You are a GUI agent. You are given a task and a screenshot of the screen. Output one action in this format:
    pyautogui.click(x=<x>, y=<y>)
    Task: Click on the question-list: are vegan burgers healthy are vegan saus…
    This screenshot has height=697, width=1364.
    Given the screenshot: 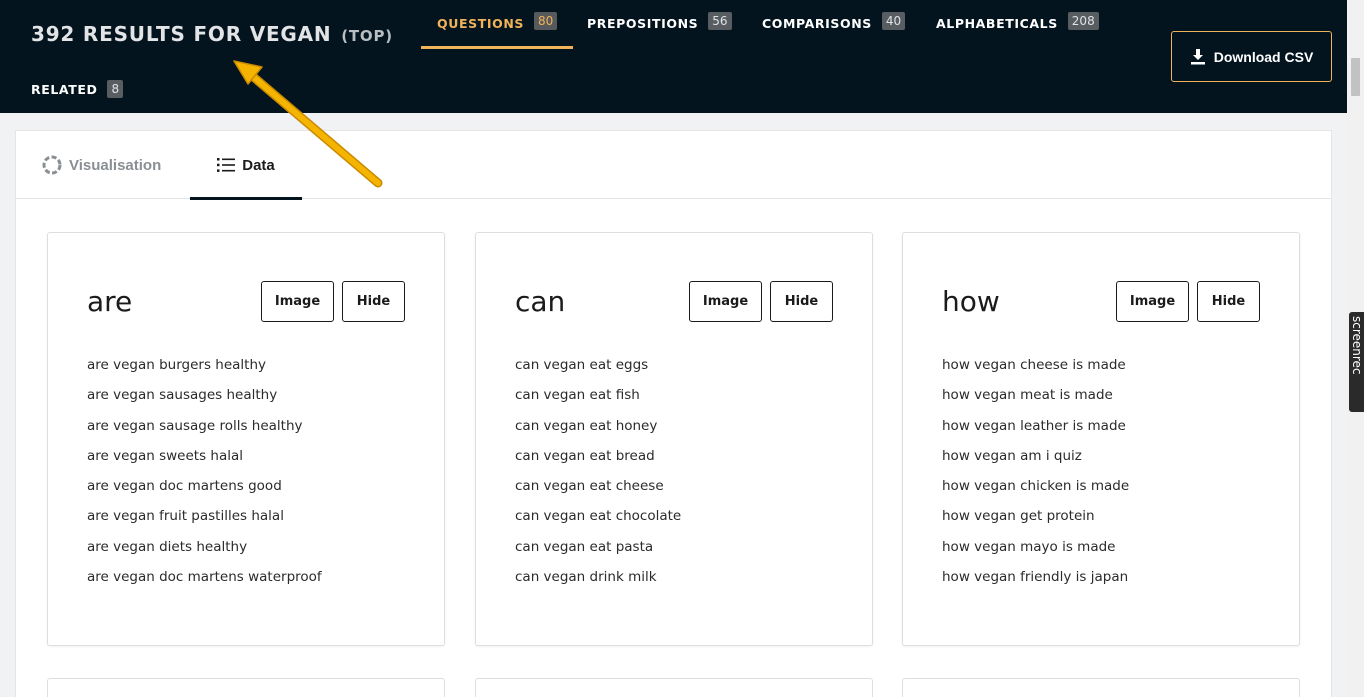 What is the action you would take?
    pyautogui.click(x=204, y=478)
    